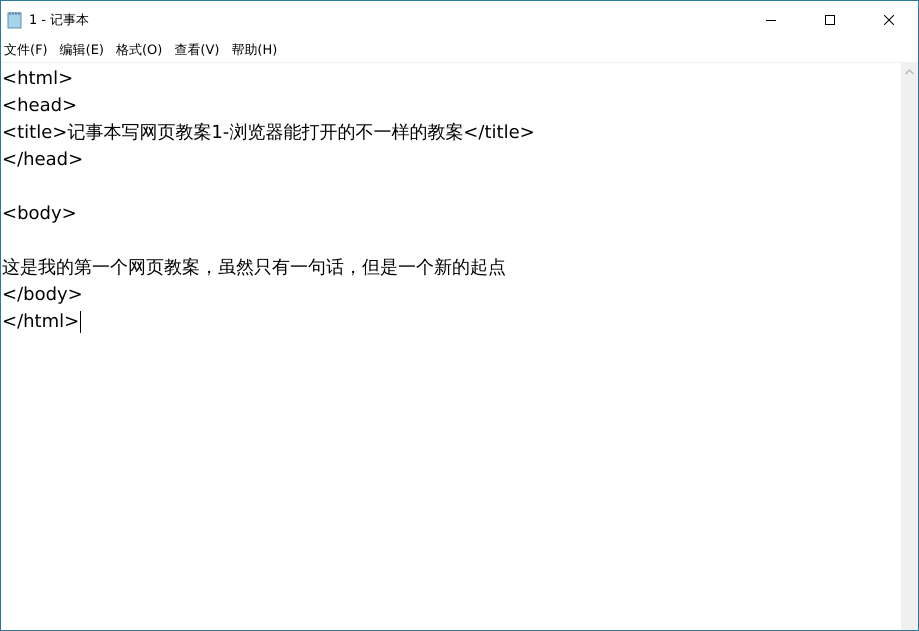 This screenshot has width=919, height=631. What do you see at coordinates (909, 346) in the screenshot?
I see `vertical-scrollbar` at bounding box center [909, 346].